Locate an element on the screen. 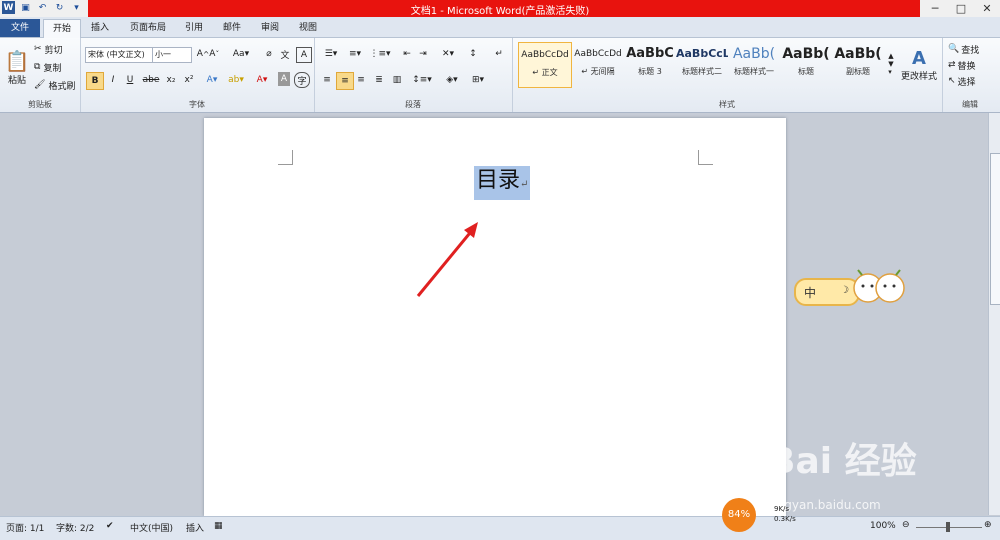 This screenshot has height=540, width=1000. tab-page-layout: 页面布局 is located at coordinates (148, 28).